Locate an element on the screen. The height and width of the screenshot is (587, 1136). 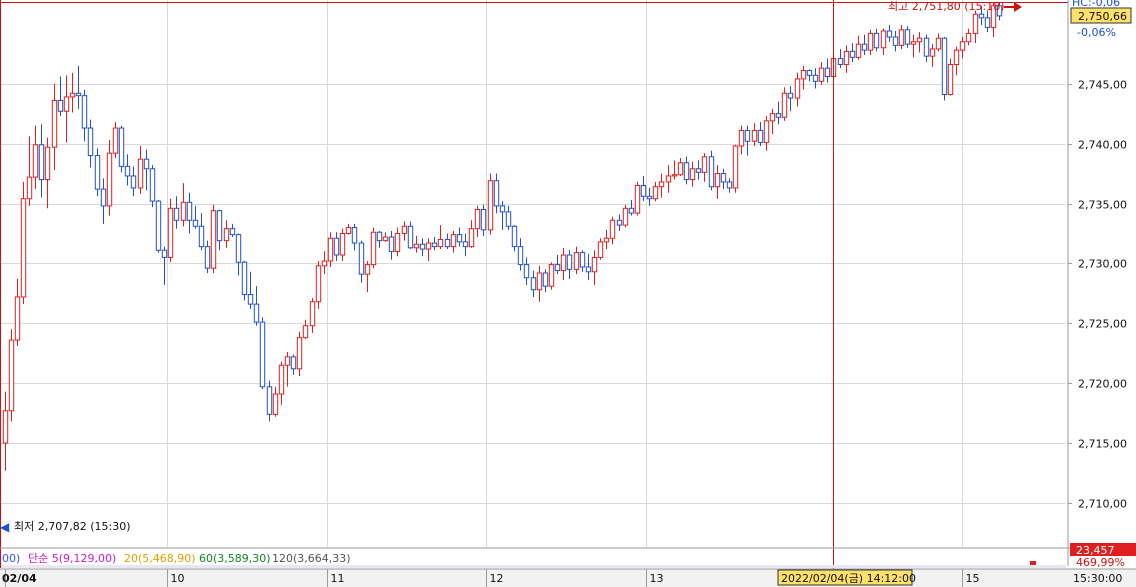
volume-strip is located at coordinates (534, 566).